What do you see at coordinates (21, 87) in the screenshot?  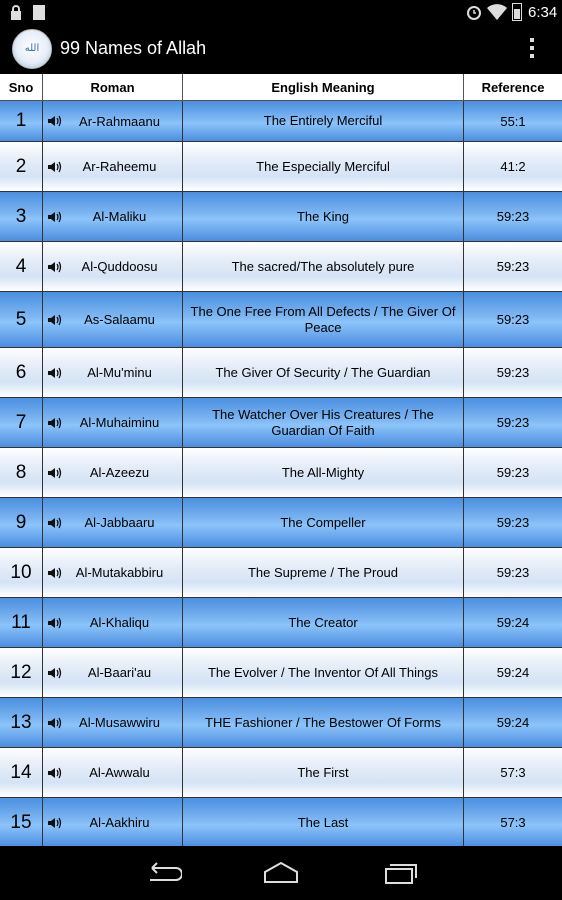 I see `header-sno: Sno` at bounding box center [21, 87].